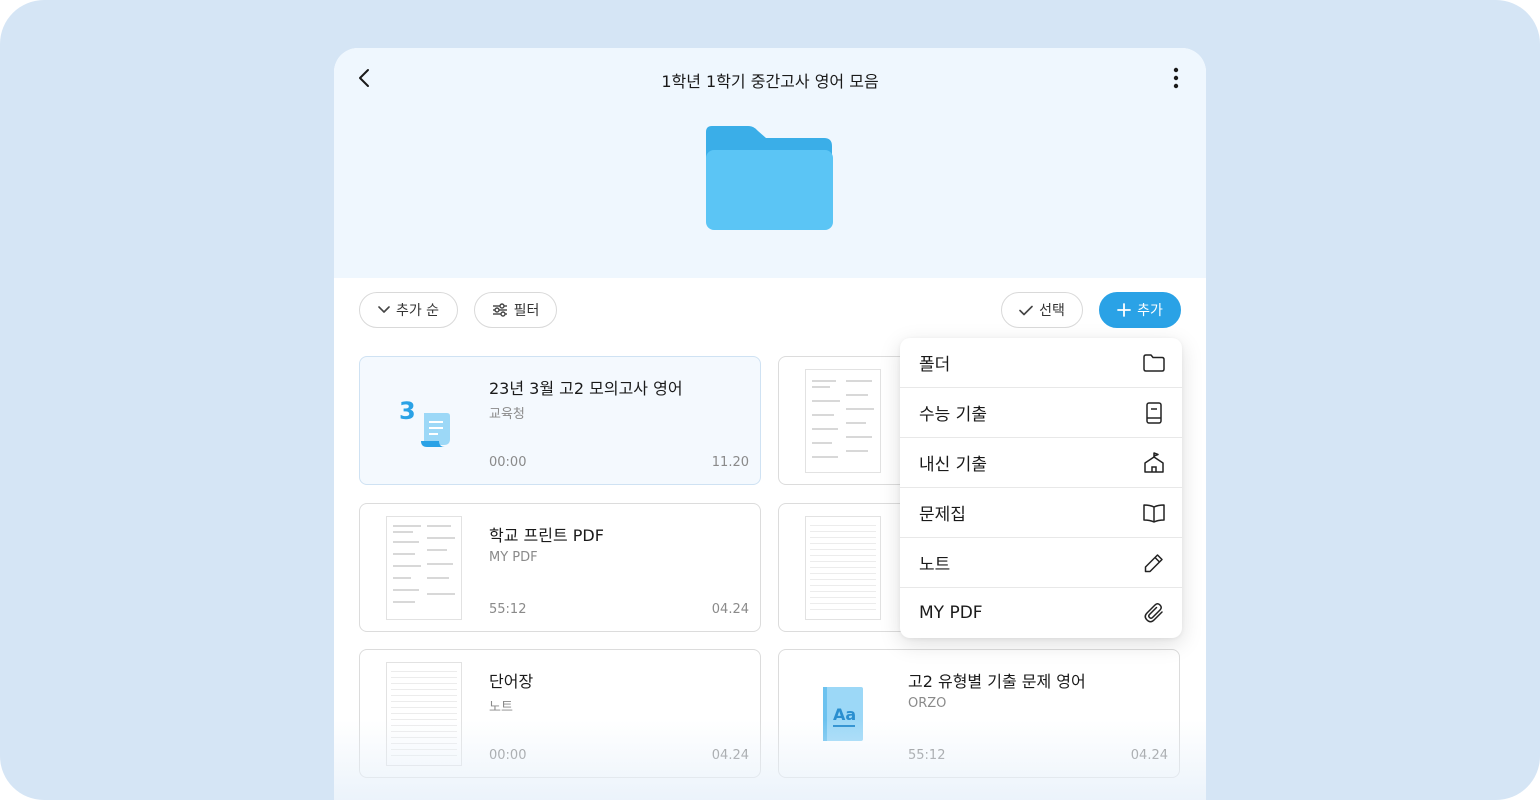  What do you see at coordinates (560, 713) in the screenshot?
I see `file-card: 단어장 노트 00:00 04.24` at bounding box center [560, 713].